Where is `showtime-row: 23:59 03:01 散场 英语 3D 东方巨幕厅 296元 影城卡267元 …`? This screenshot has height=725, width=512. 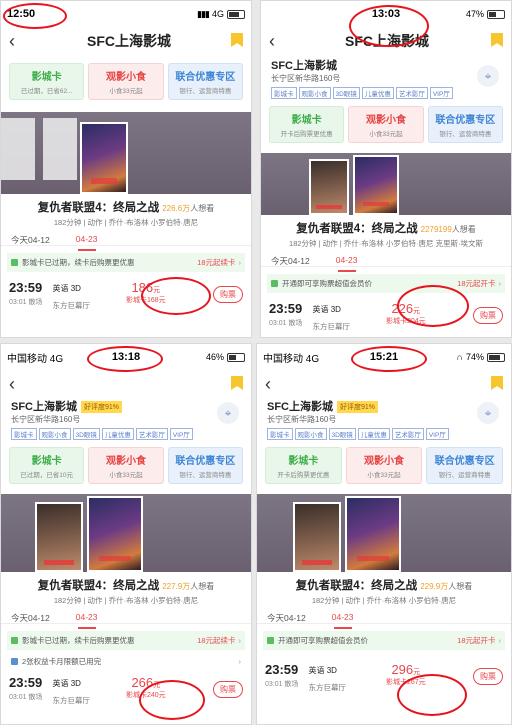
showtime-row: 23:59 03:01 散场 英语 3D 东方巨幕厅 296元 影城卡267元 … is located at coordinates (384, 671).